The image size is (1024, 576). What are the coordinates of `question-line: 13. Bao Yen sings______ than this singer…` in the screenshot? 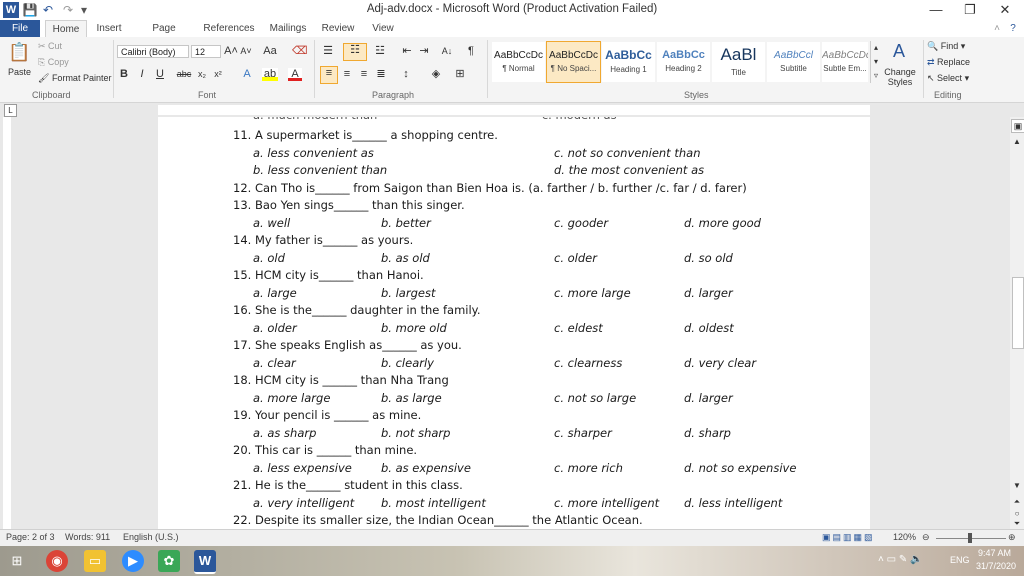 It's located at (349, 205).